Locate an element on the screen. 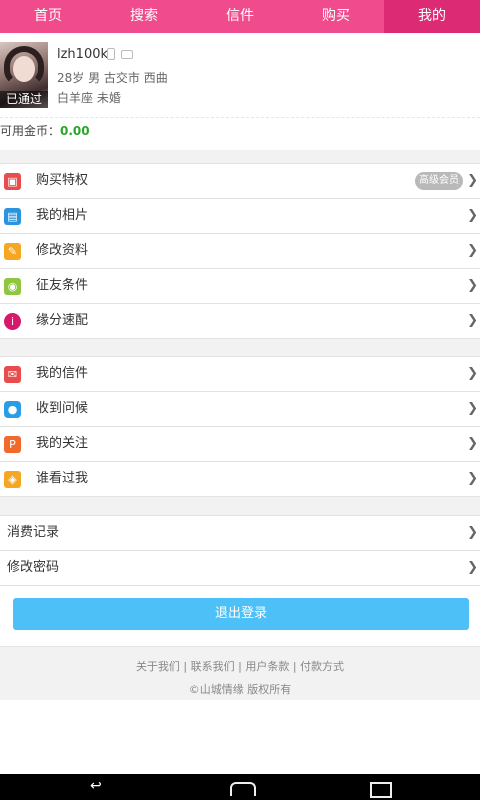  avatar-face is located at coordinates (24, 69).